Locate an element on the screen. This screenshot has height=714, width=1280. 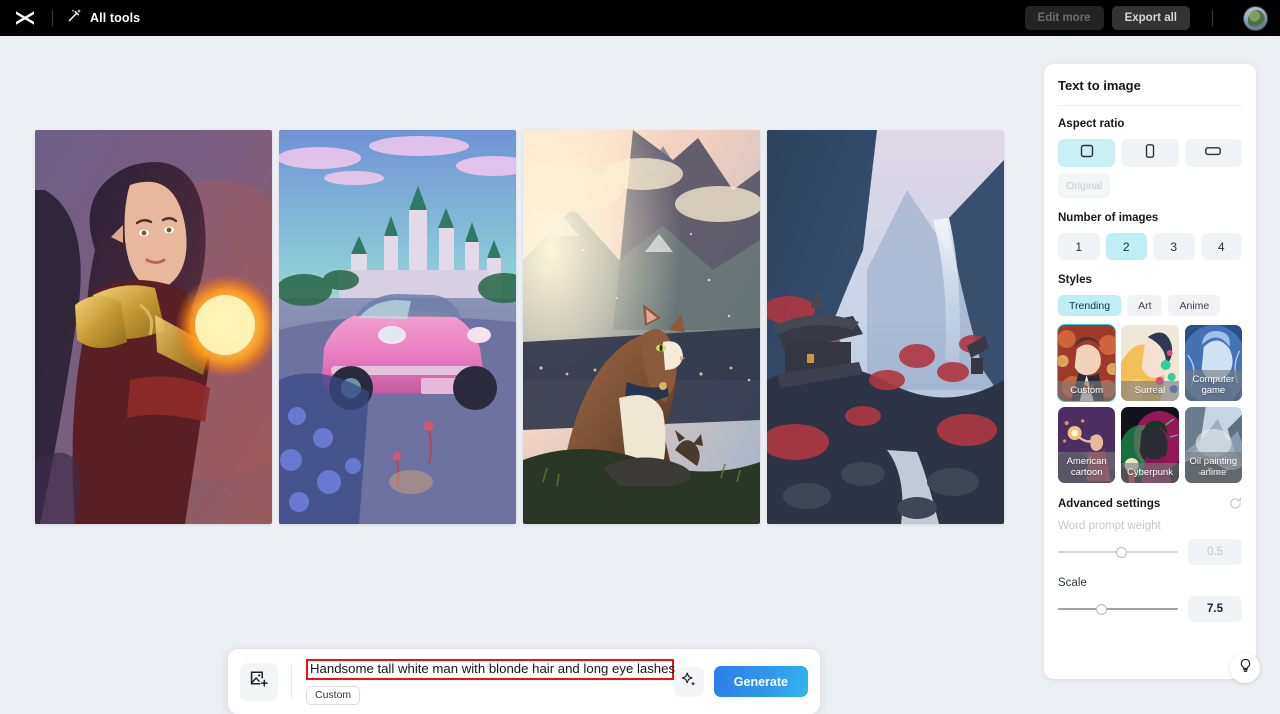
aspect-ratio-landscape is located at coordinates (1213, 153).